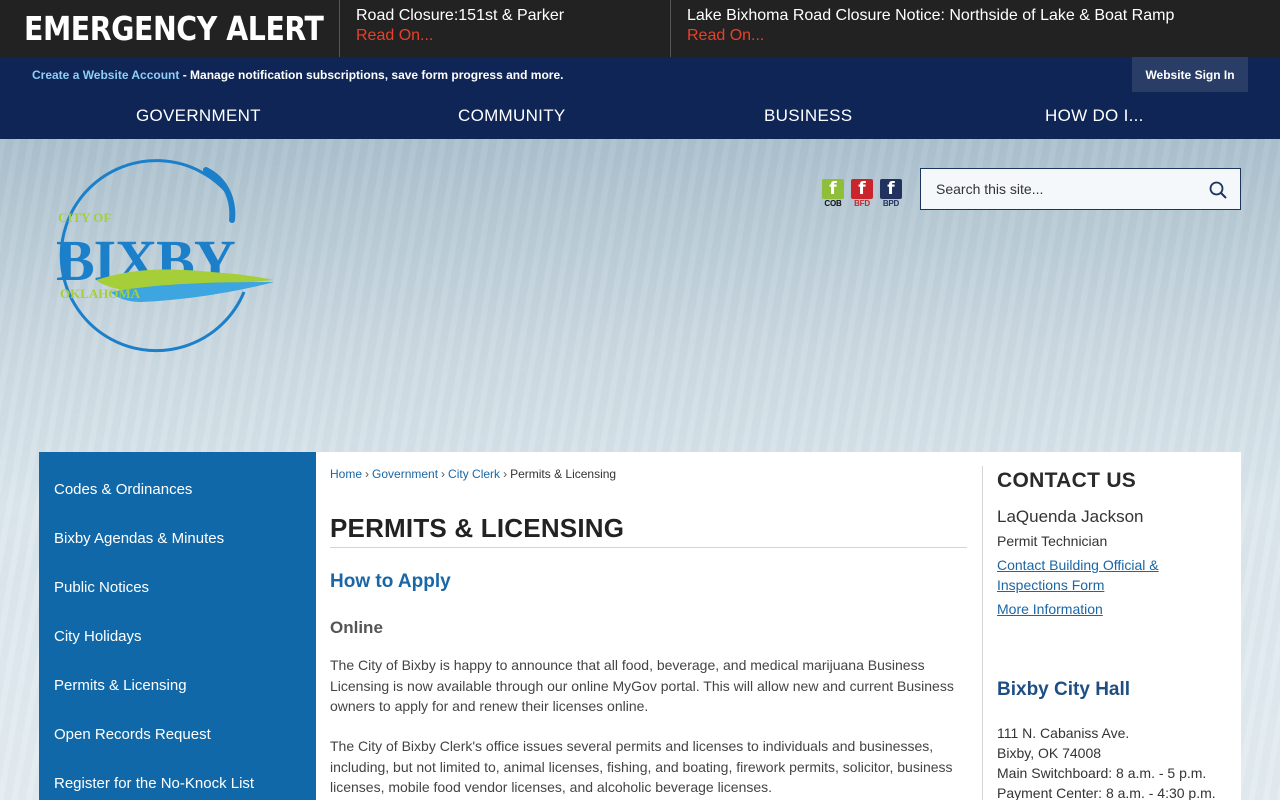  I want to click on alert-item-title: Road Closure:151st & Parker, so click(505, 16).